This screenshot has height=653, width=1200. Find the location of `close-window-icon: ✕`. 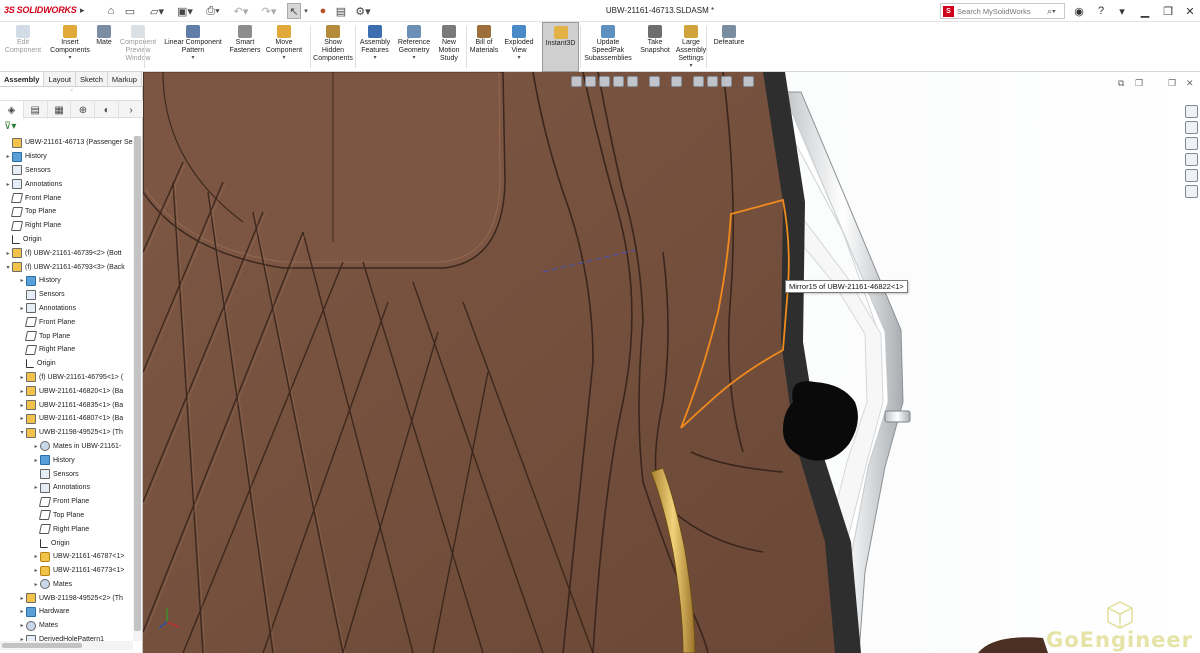

close-window-icon: ✕ is located at coordinates (1190, 11).